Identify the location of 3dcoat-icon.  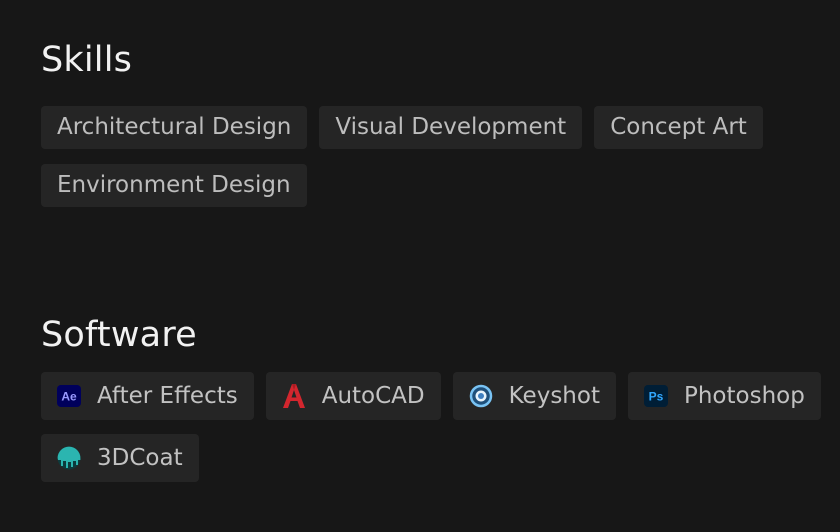
(69, 458).